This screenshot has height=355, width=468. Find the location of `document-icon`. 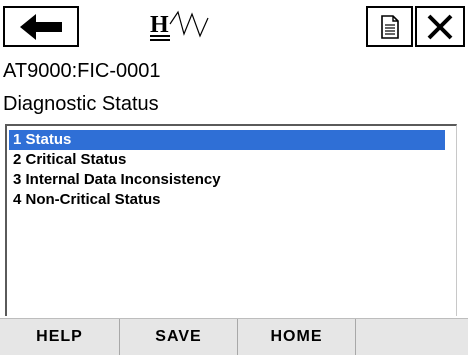

document-icon is located at coordinates (389, 26).